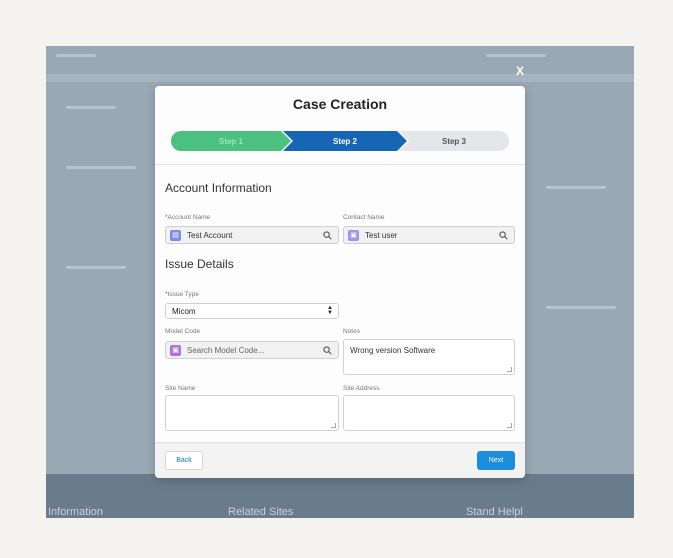 The height and width of the screenshot is (558, 673). I want to click on modal-title: Case Creation, so click(340, 104).